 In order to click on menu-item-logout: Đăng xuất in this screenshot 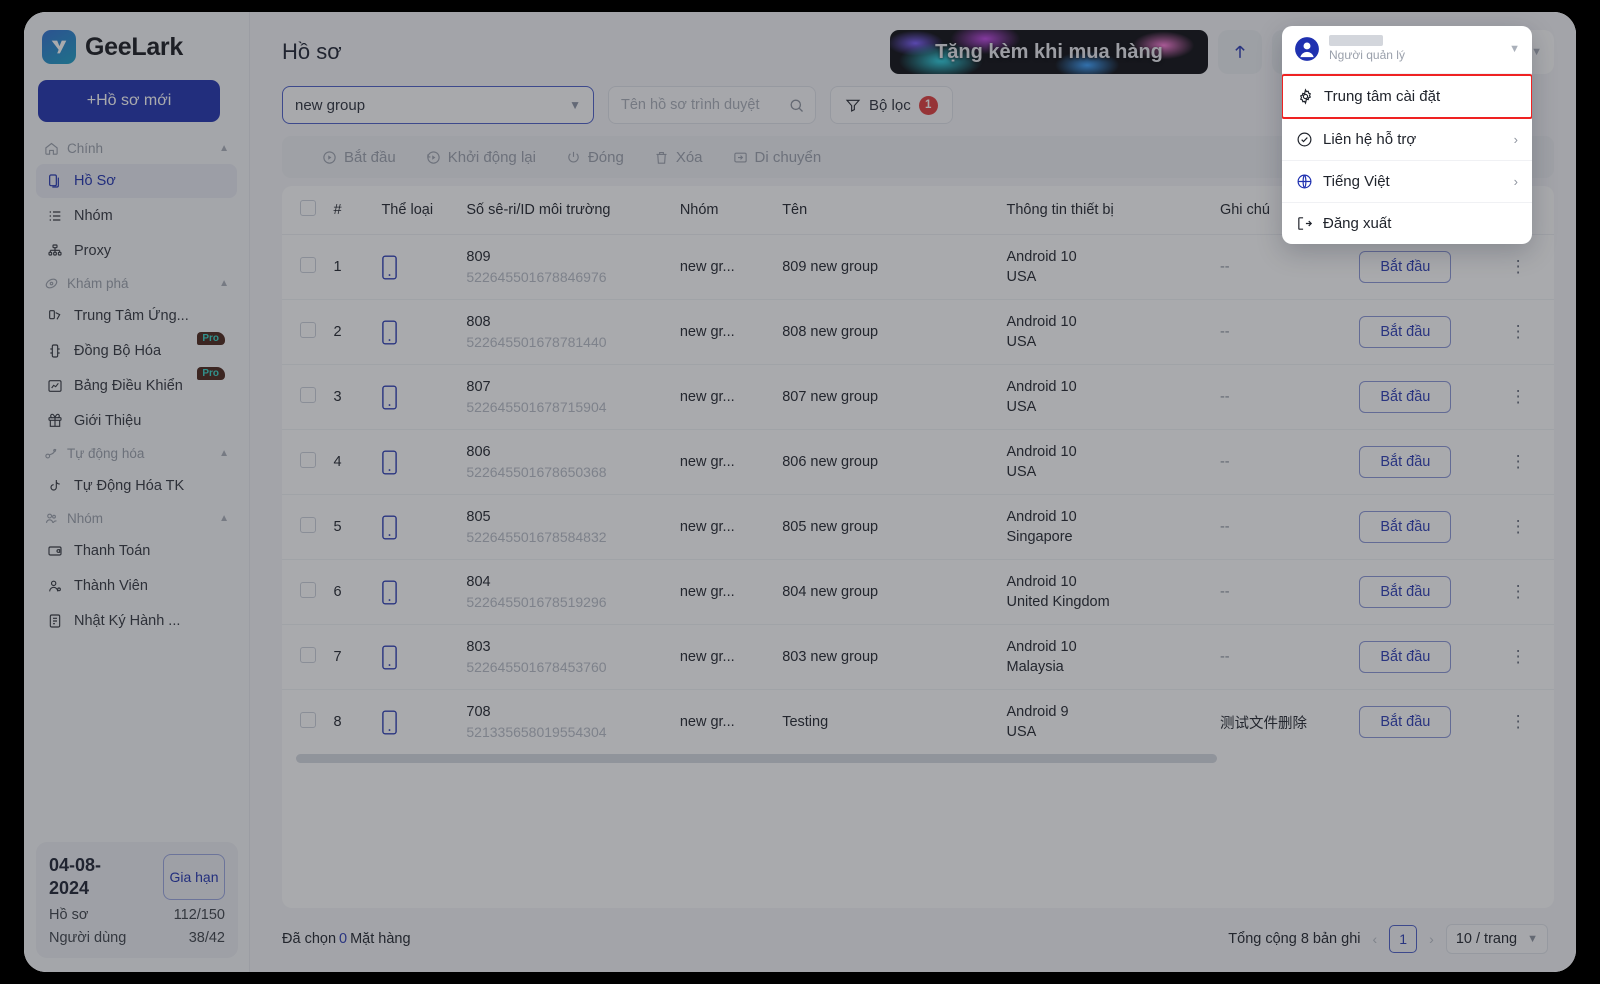, I will do `click(1407, 223)`.